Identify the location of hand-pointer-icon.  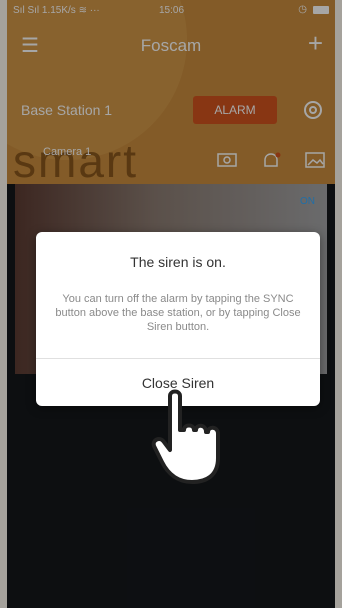
(185, 436).